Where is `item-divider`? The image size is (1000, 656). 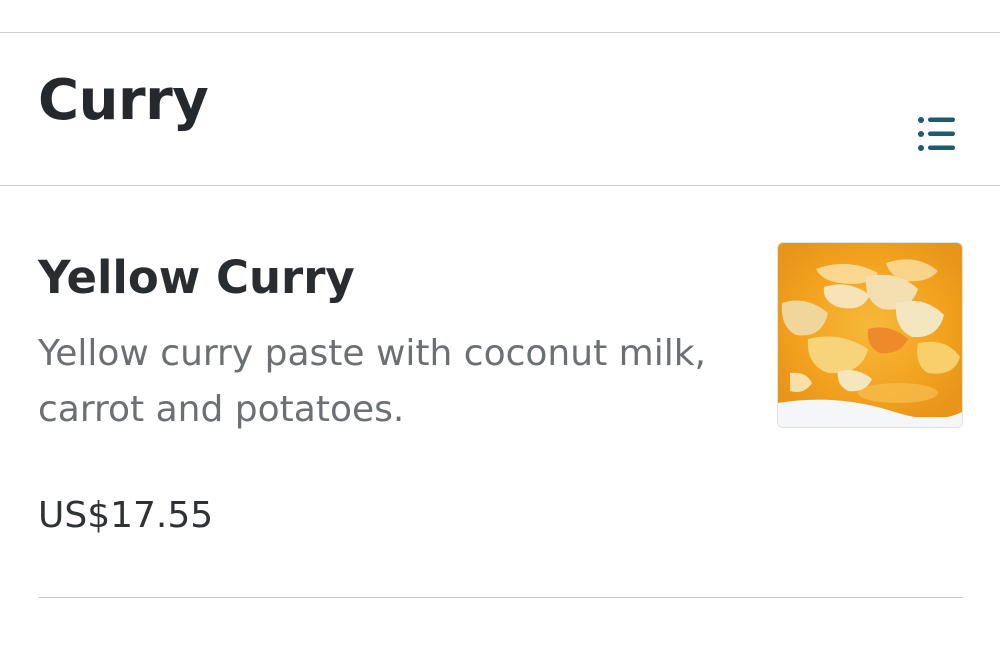
item-divider is located at coordinates (500, 597).